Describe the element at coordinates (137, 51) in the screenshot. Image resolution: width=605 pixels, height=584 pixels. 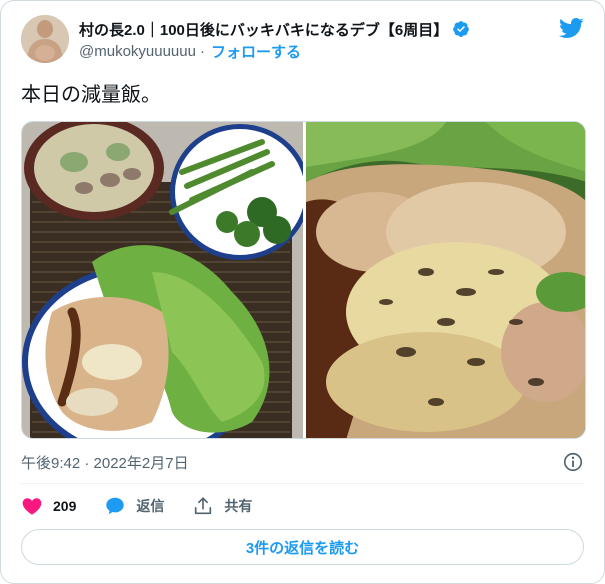
I see `user-handle: @mukokyuuuuuu` at that location.